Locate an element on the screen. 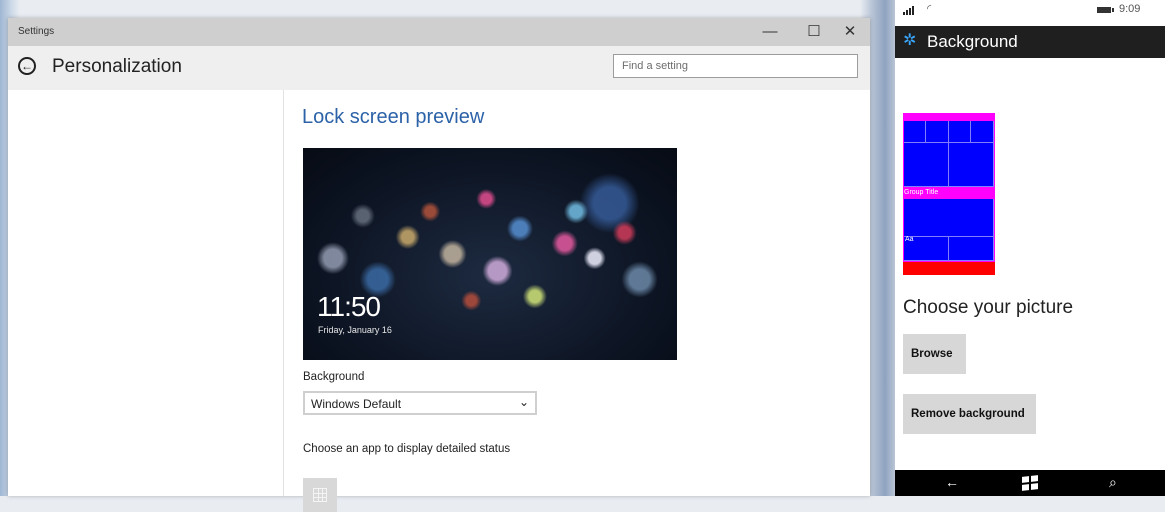 The width and height of the screenshot is (1165, 512). title-bar: Settings — ☐ ✕ is located at coordinates (439, 32).